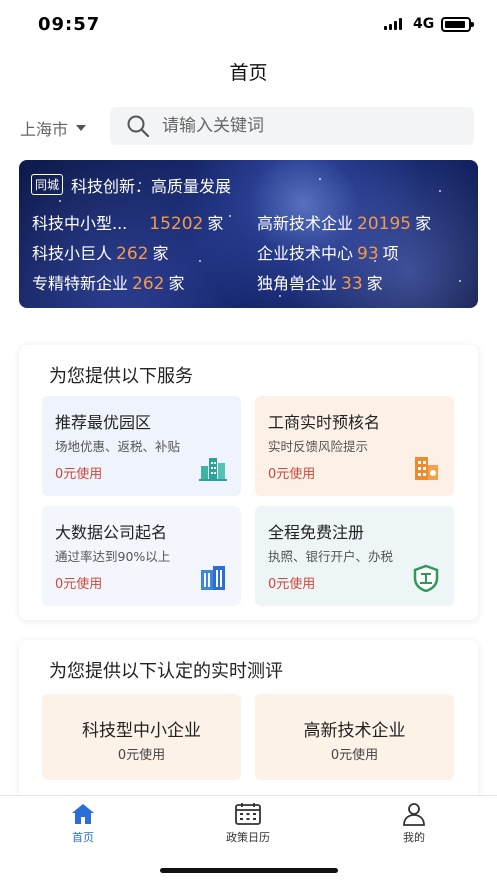  Describe the element at coordinates (354, 731) in the screenshot. I see `eval-title: 高新技术企业` at that location.